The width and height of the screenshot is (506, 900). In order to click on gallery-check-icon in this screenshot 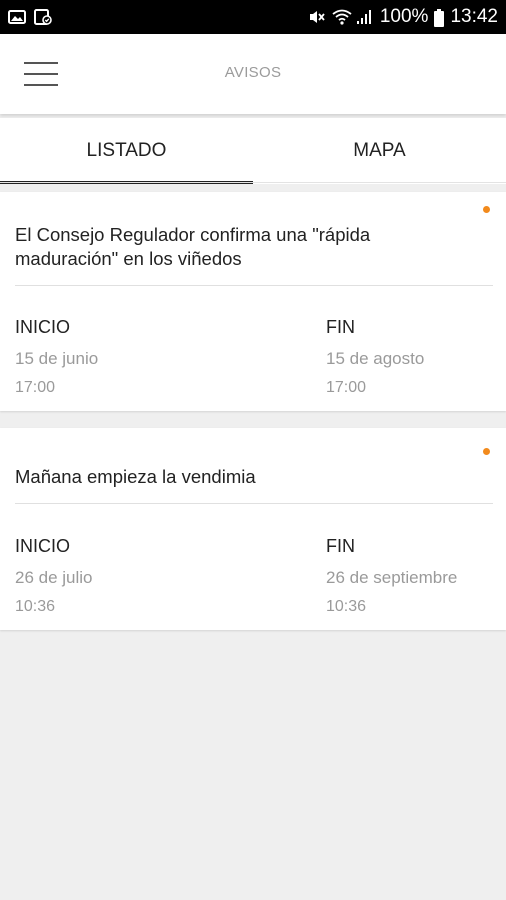, I will do `click(43, 17)`.